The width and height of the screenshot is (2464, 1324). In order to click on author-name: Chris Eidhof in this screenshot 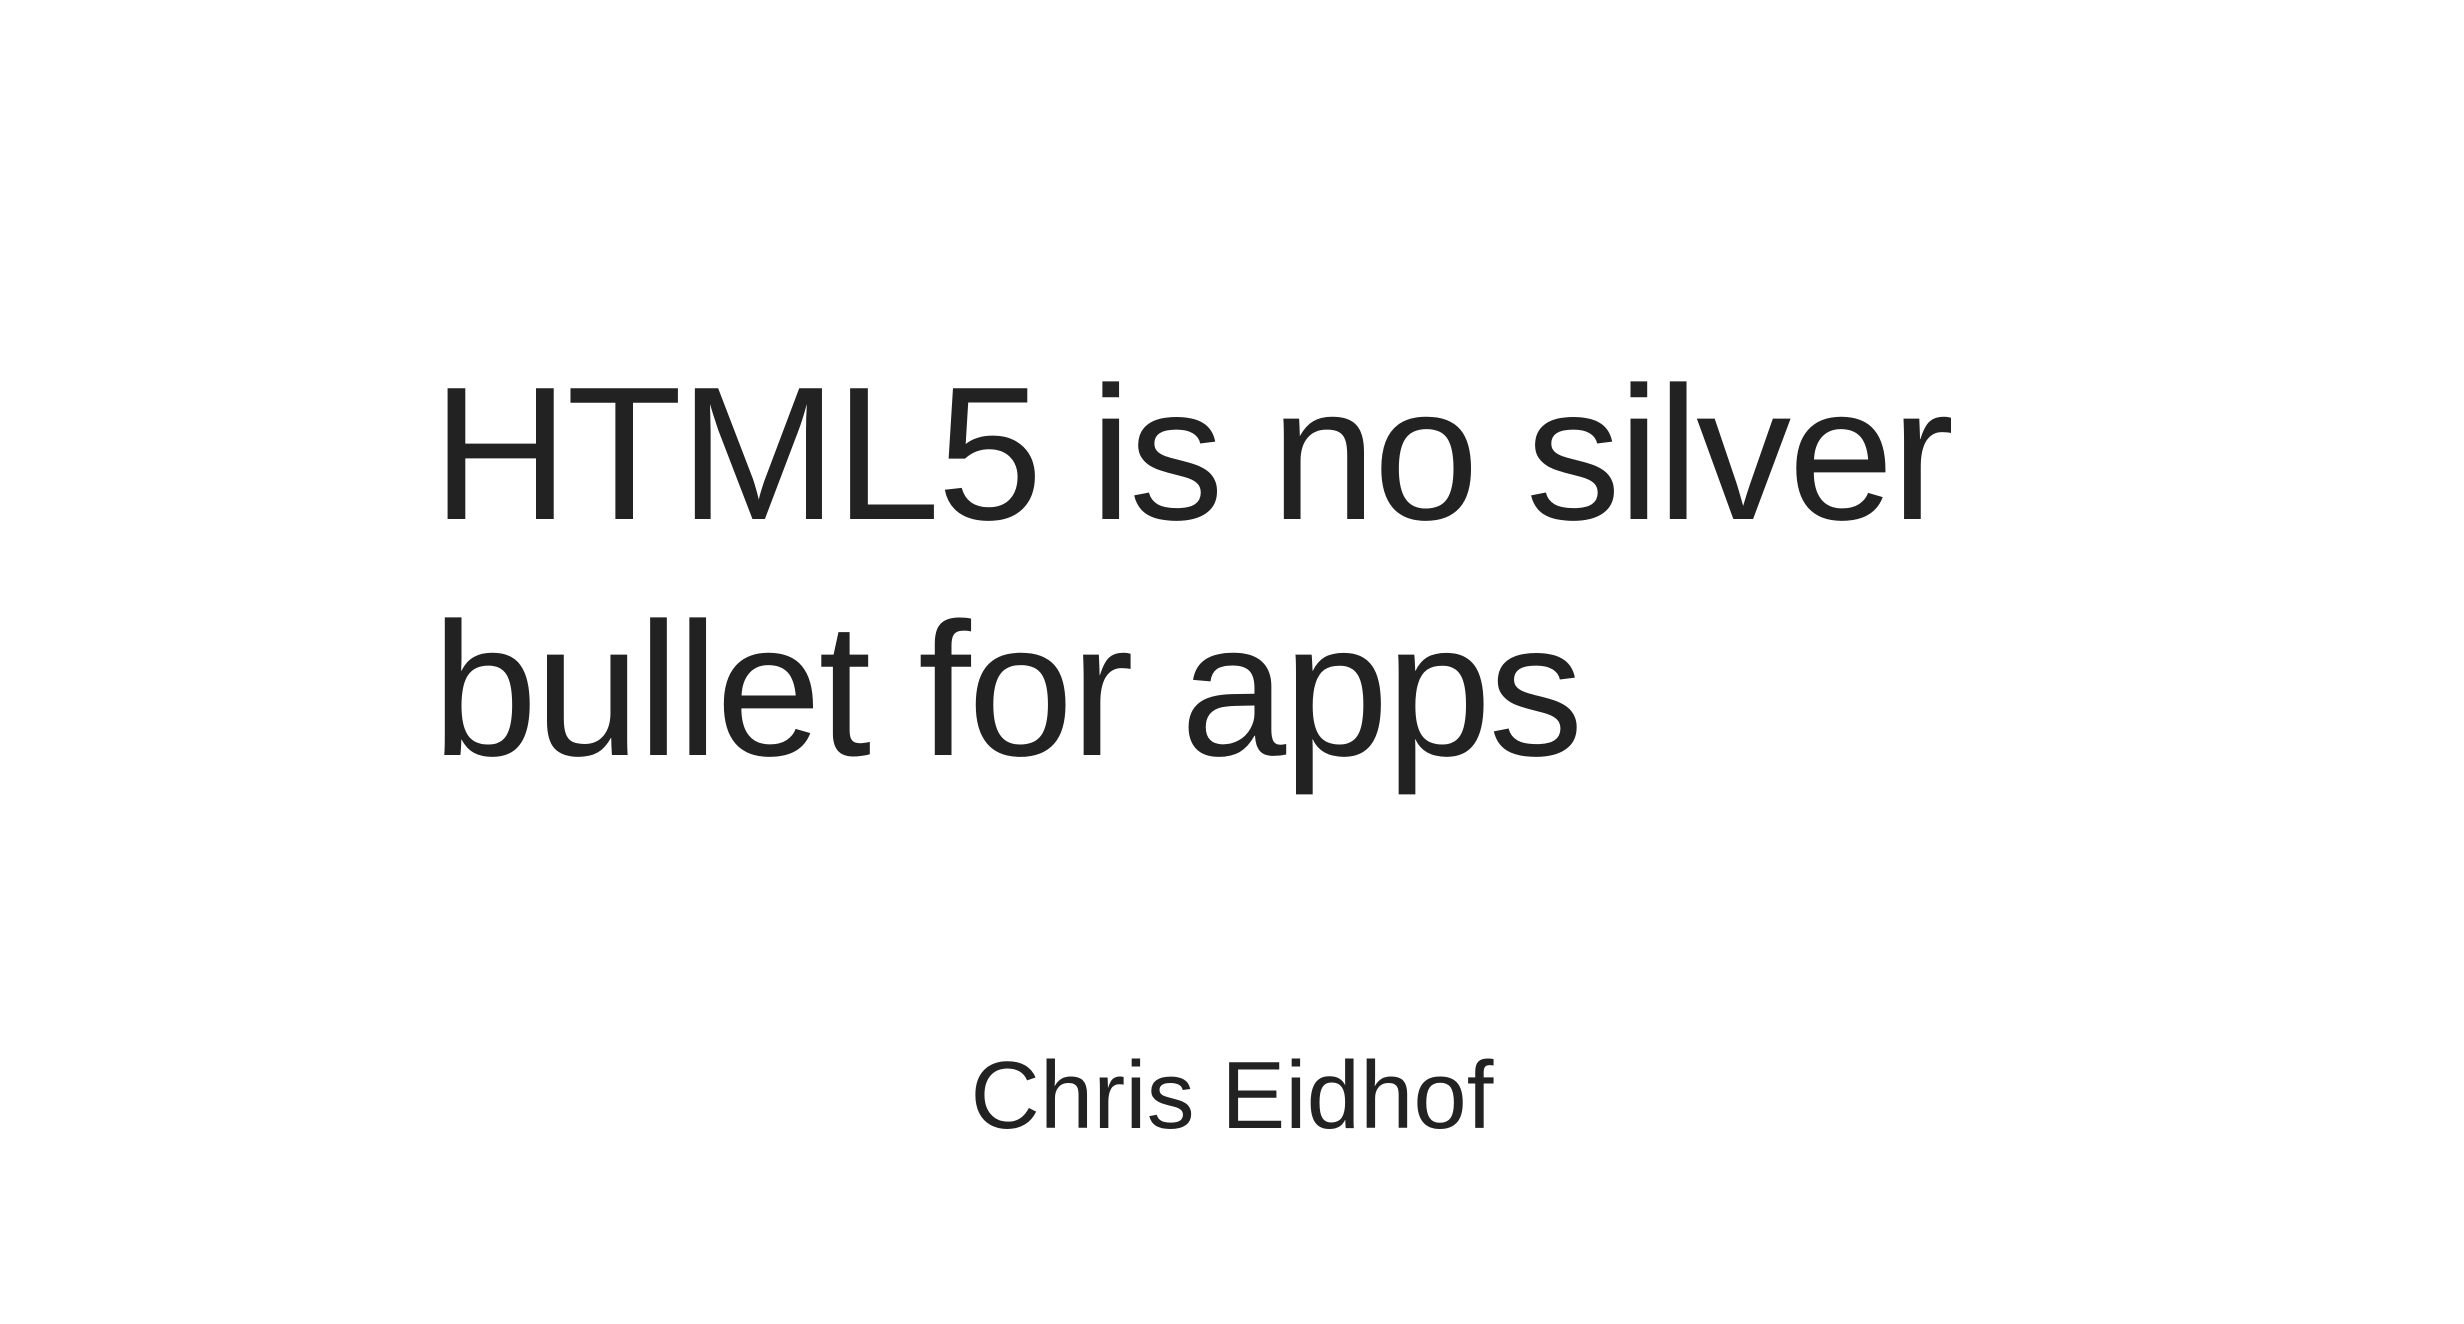, I will do `click(1232, 1095)`.